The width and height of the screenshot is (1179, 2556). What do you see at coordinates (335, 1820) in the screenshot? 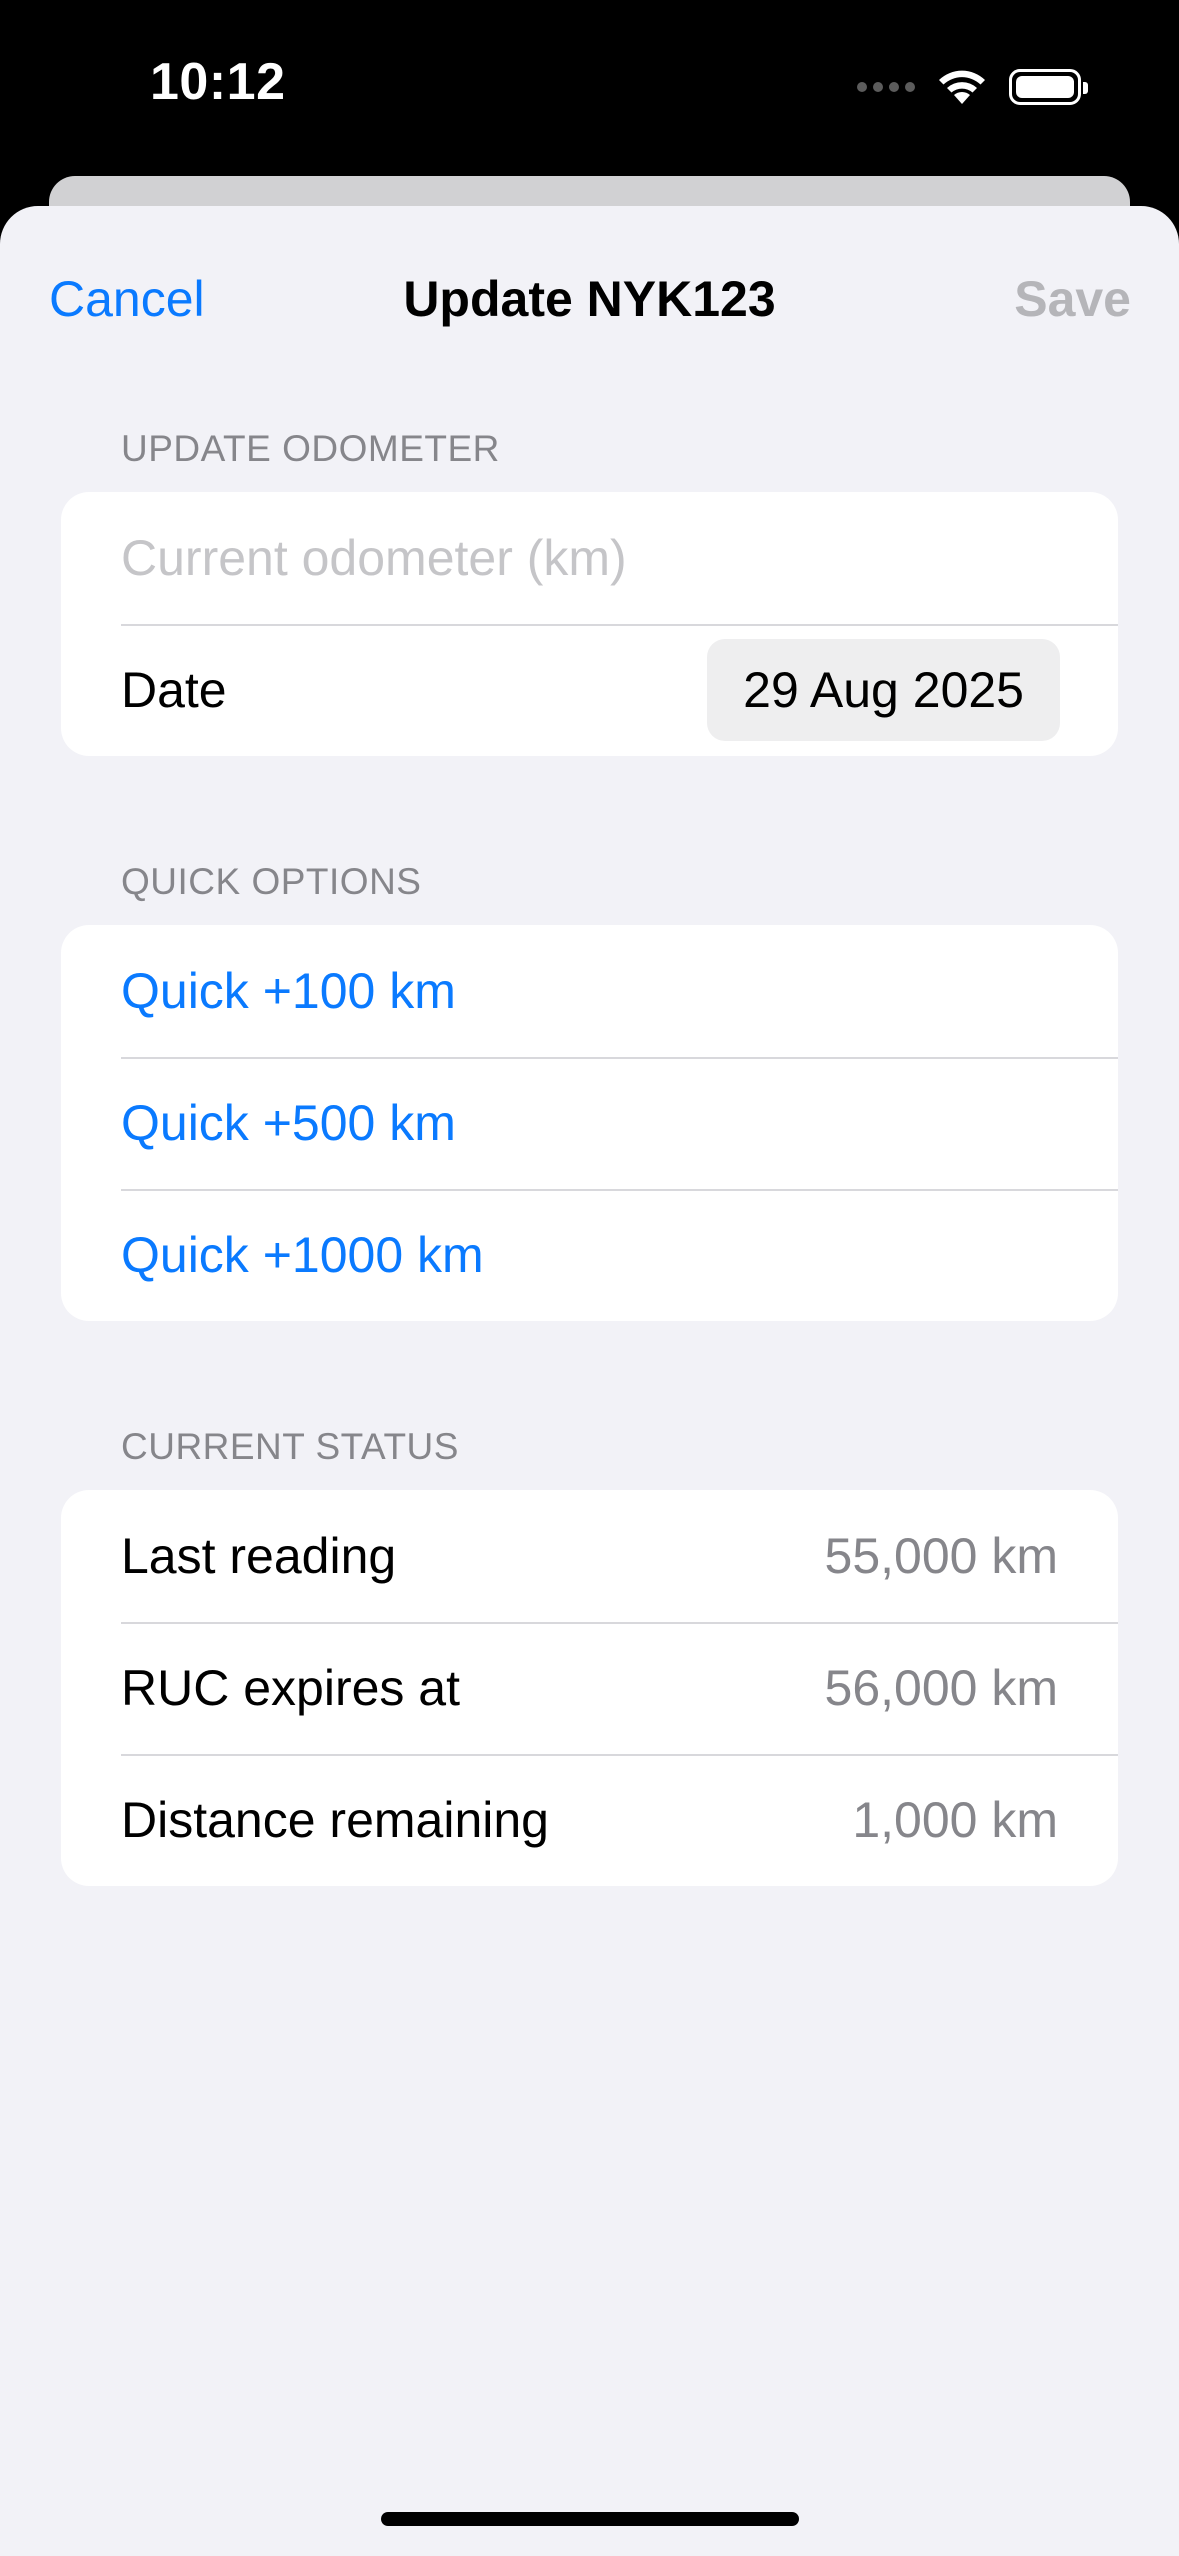
I see `distance-remaining-label: Distance remaining` at bounding box center [335, 1820].